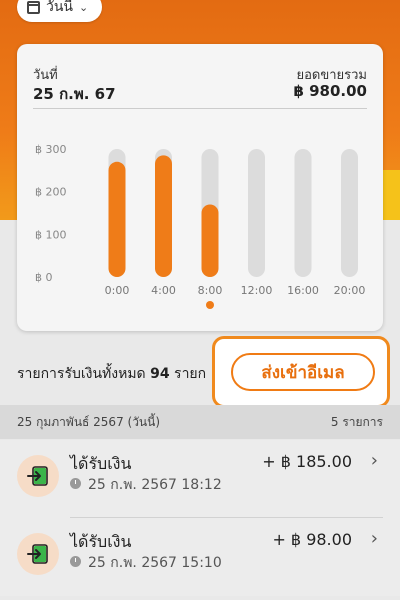  What do you see at coordinates (257, 290) in the screenshot?
I see `x-tick-label: 12:00` at bounding box center [257, 290].